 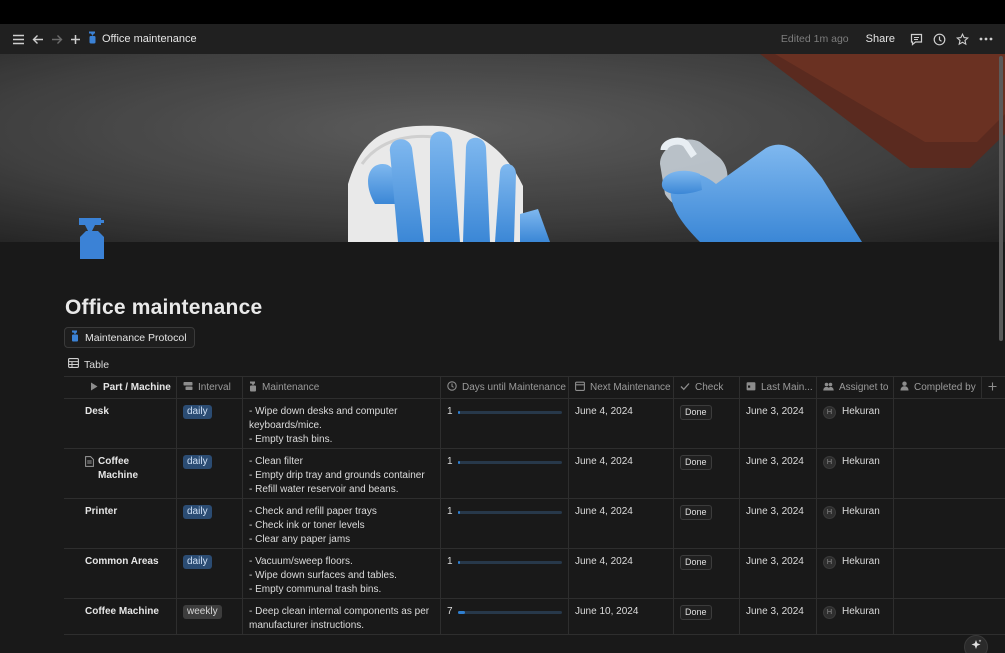 What do you see at coordinates (323, 575) in the screenshot?
I see `maintenance-line: - Wipe down surfaces and tables.` at bounding box center [323, 575].